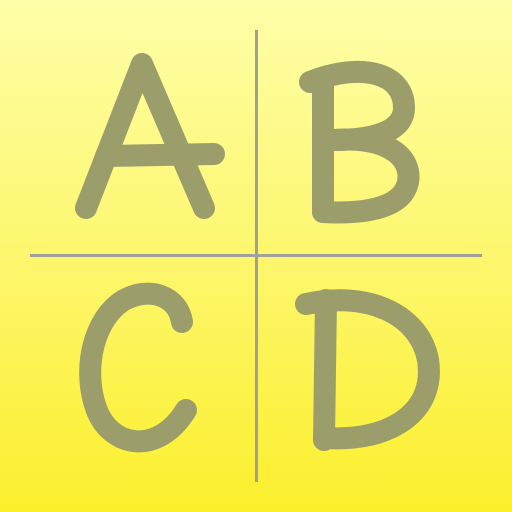 Image resolution: width=512 pixels, height=512 pixels. Describe the element at coordinates (160, 155) in the screenshot. I see `letter-a-crossbar` at that location.